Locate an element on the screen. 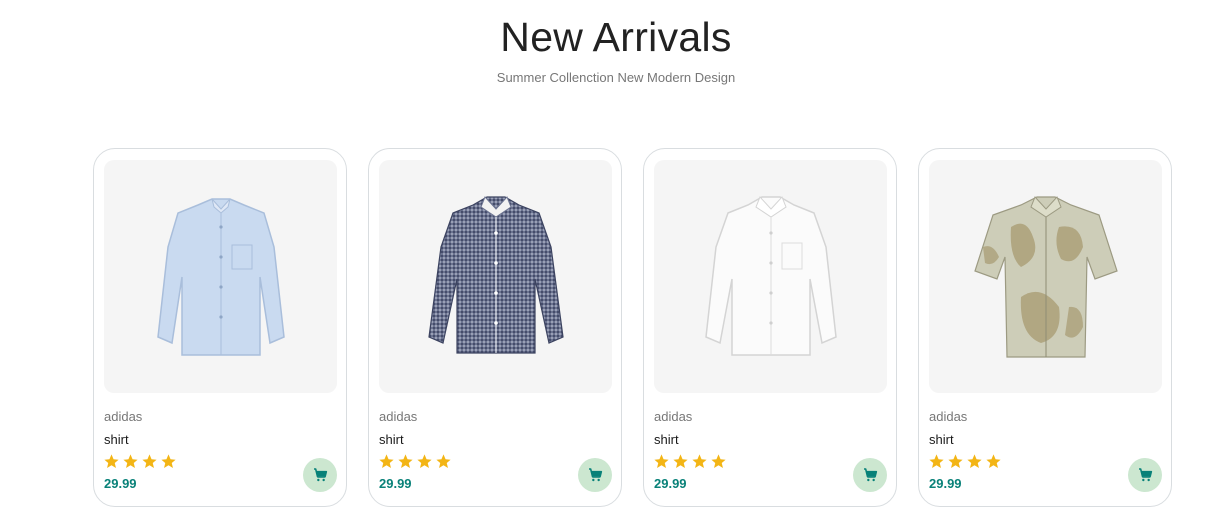 This screenshot has width=1232, height=519. white-shirt-image is located at coordinates (770, 275).